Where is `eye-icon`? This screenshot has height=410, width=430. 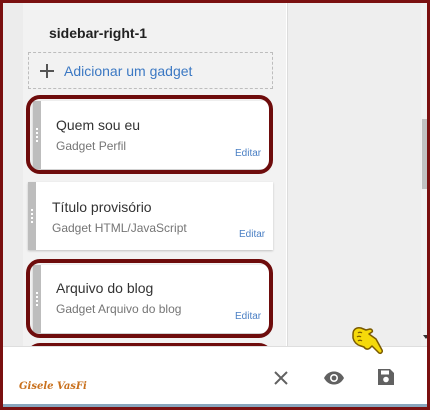
eye-icon is located at coordinates (334, 378).